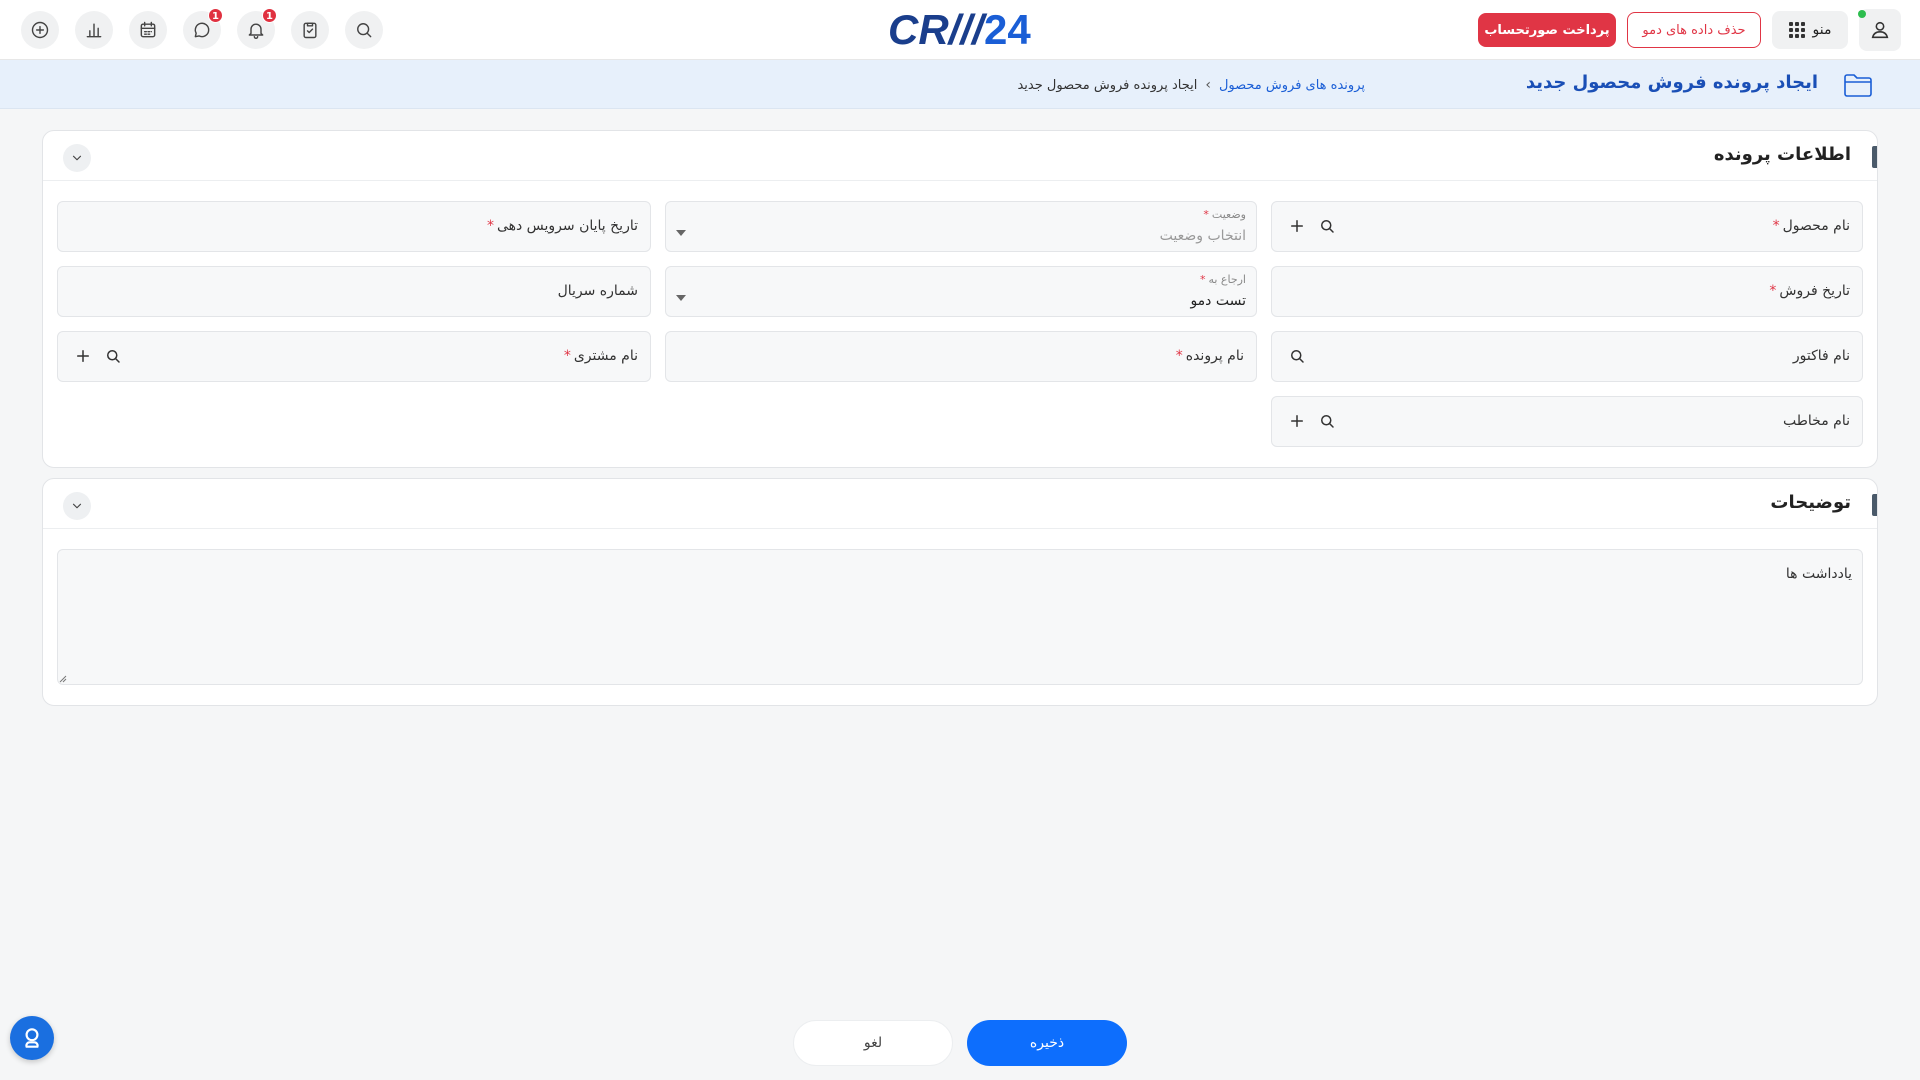 This screenshot has width=1920, height=1080. What do you see at coordinates (1007, 29) in the screenshot?
I see `svg-text: 24` at bounding box center [1007, 29].